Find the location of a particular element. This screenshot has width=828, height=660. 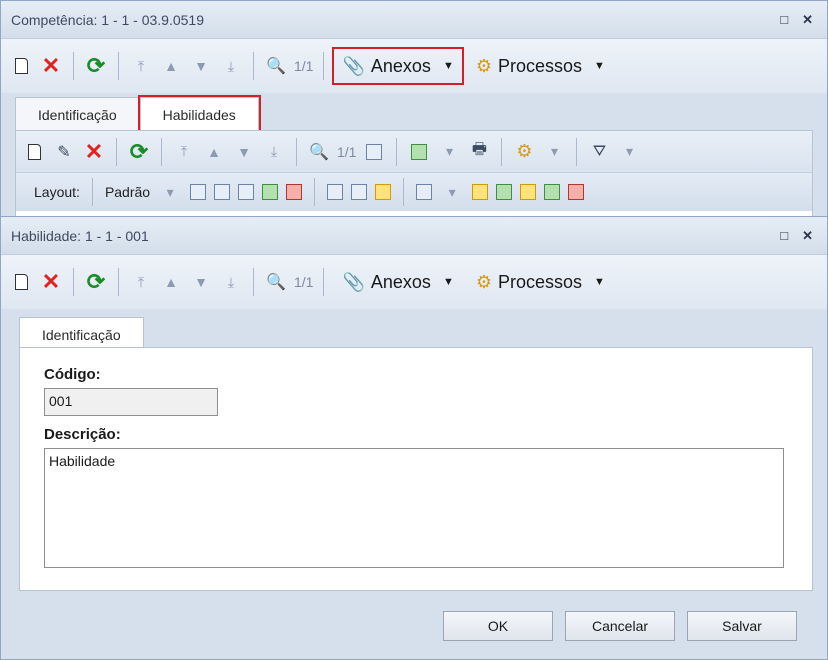

import-button is located at coordinates (419, 152).